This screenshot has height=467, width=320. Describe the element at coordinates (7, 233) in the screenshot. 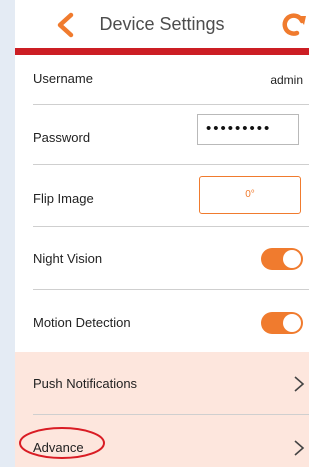

I see `left-edge-strip` at that location.